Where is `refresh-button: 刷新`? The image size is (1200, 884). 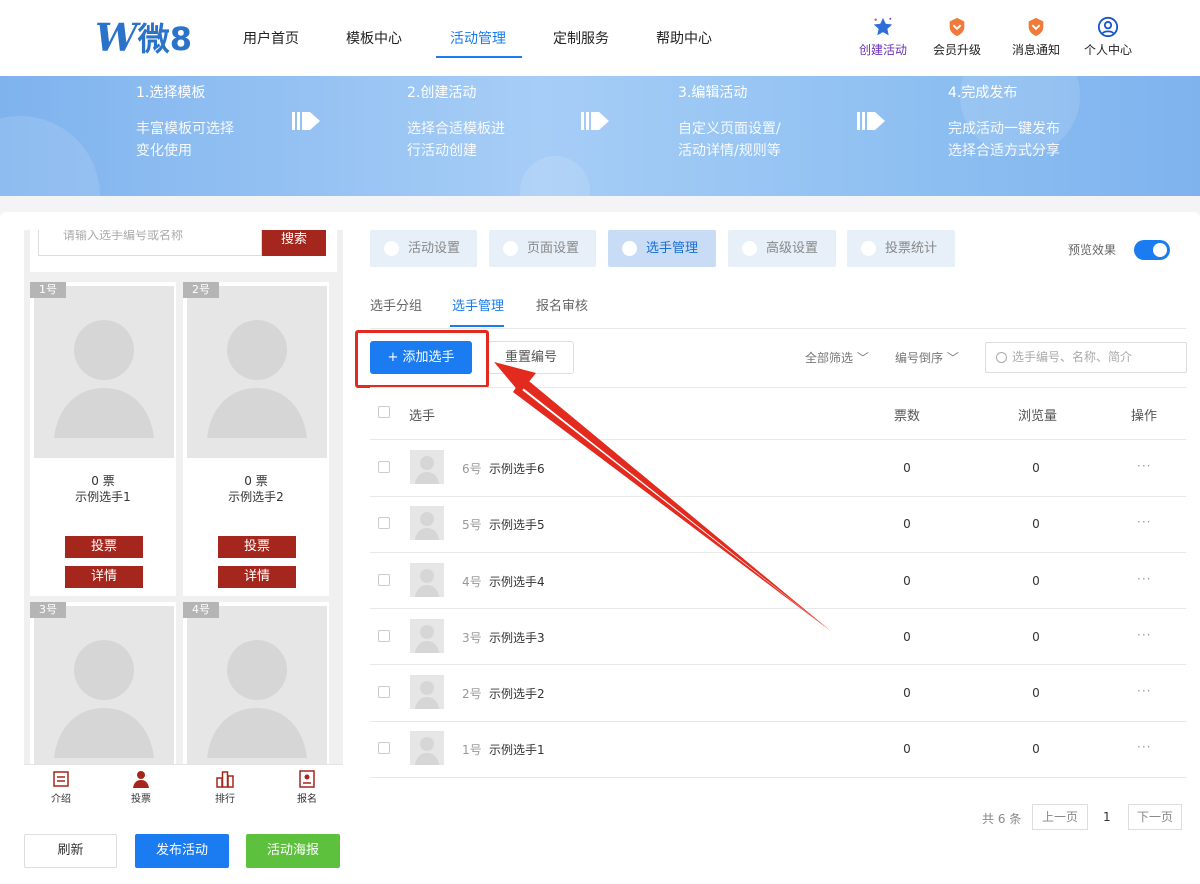 refresh-button: 刷新 is located at coordinates (70, 851).